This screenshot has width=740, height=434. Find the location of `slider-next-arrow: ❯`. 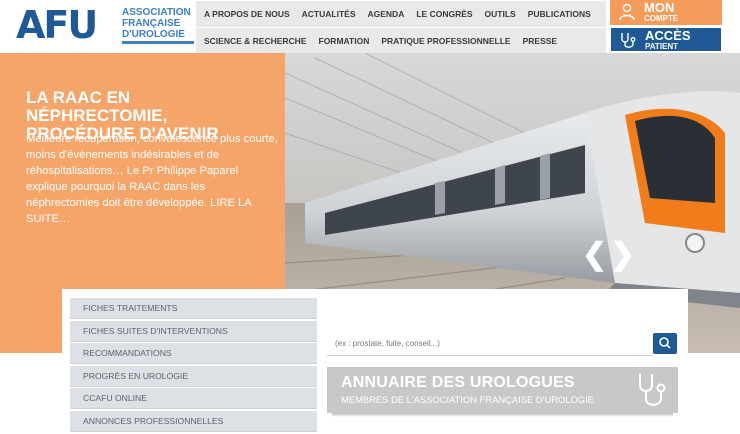

slider-next-arrow: ❯ is located at coordinates (622, 255).